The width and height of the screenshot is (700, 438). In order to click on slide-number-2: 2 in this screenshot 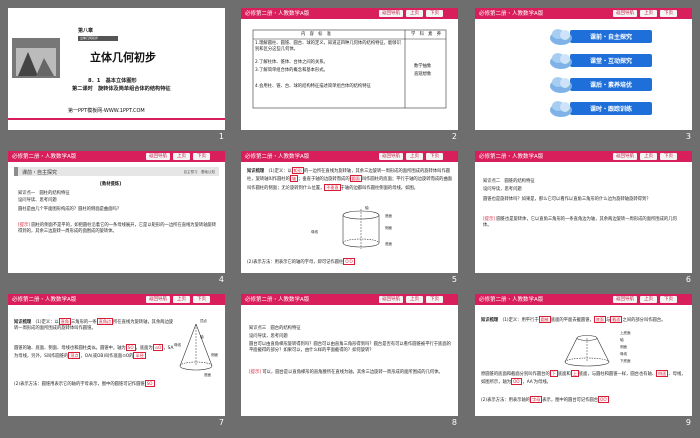, I will do `click(454, 136)`.